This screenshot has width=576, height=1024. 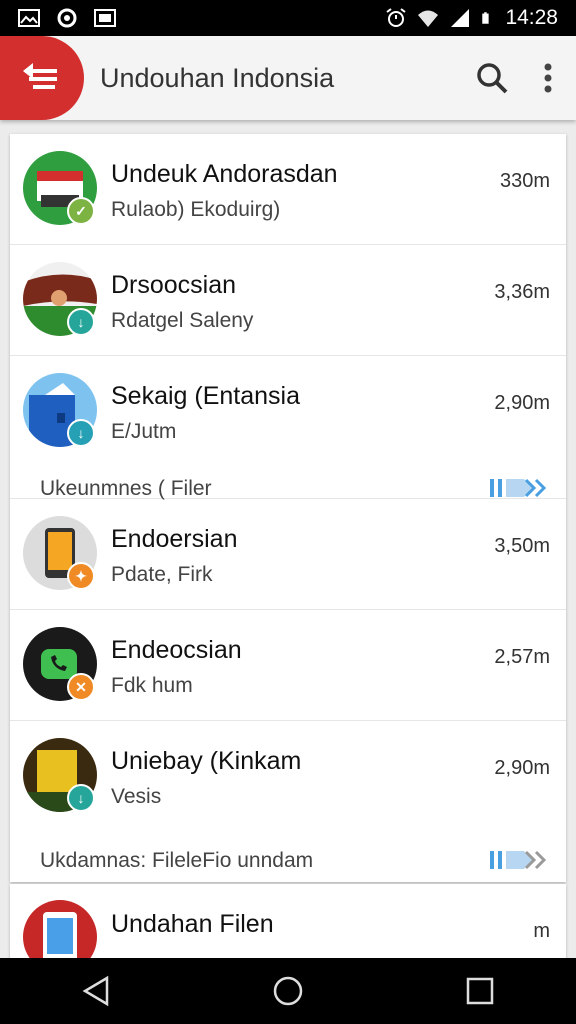 I want to click on item-title: Undeuk Andorasdan, so click(x=224, y=174).